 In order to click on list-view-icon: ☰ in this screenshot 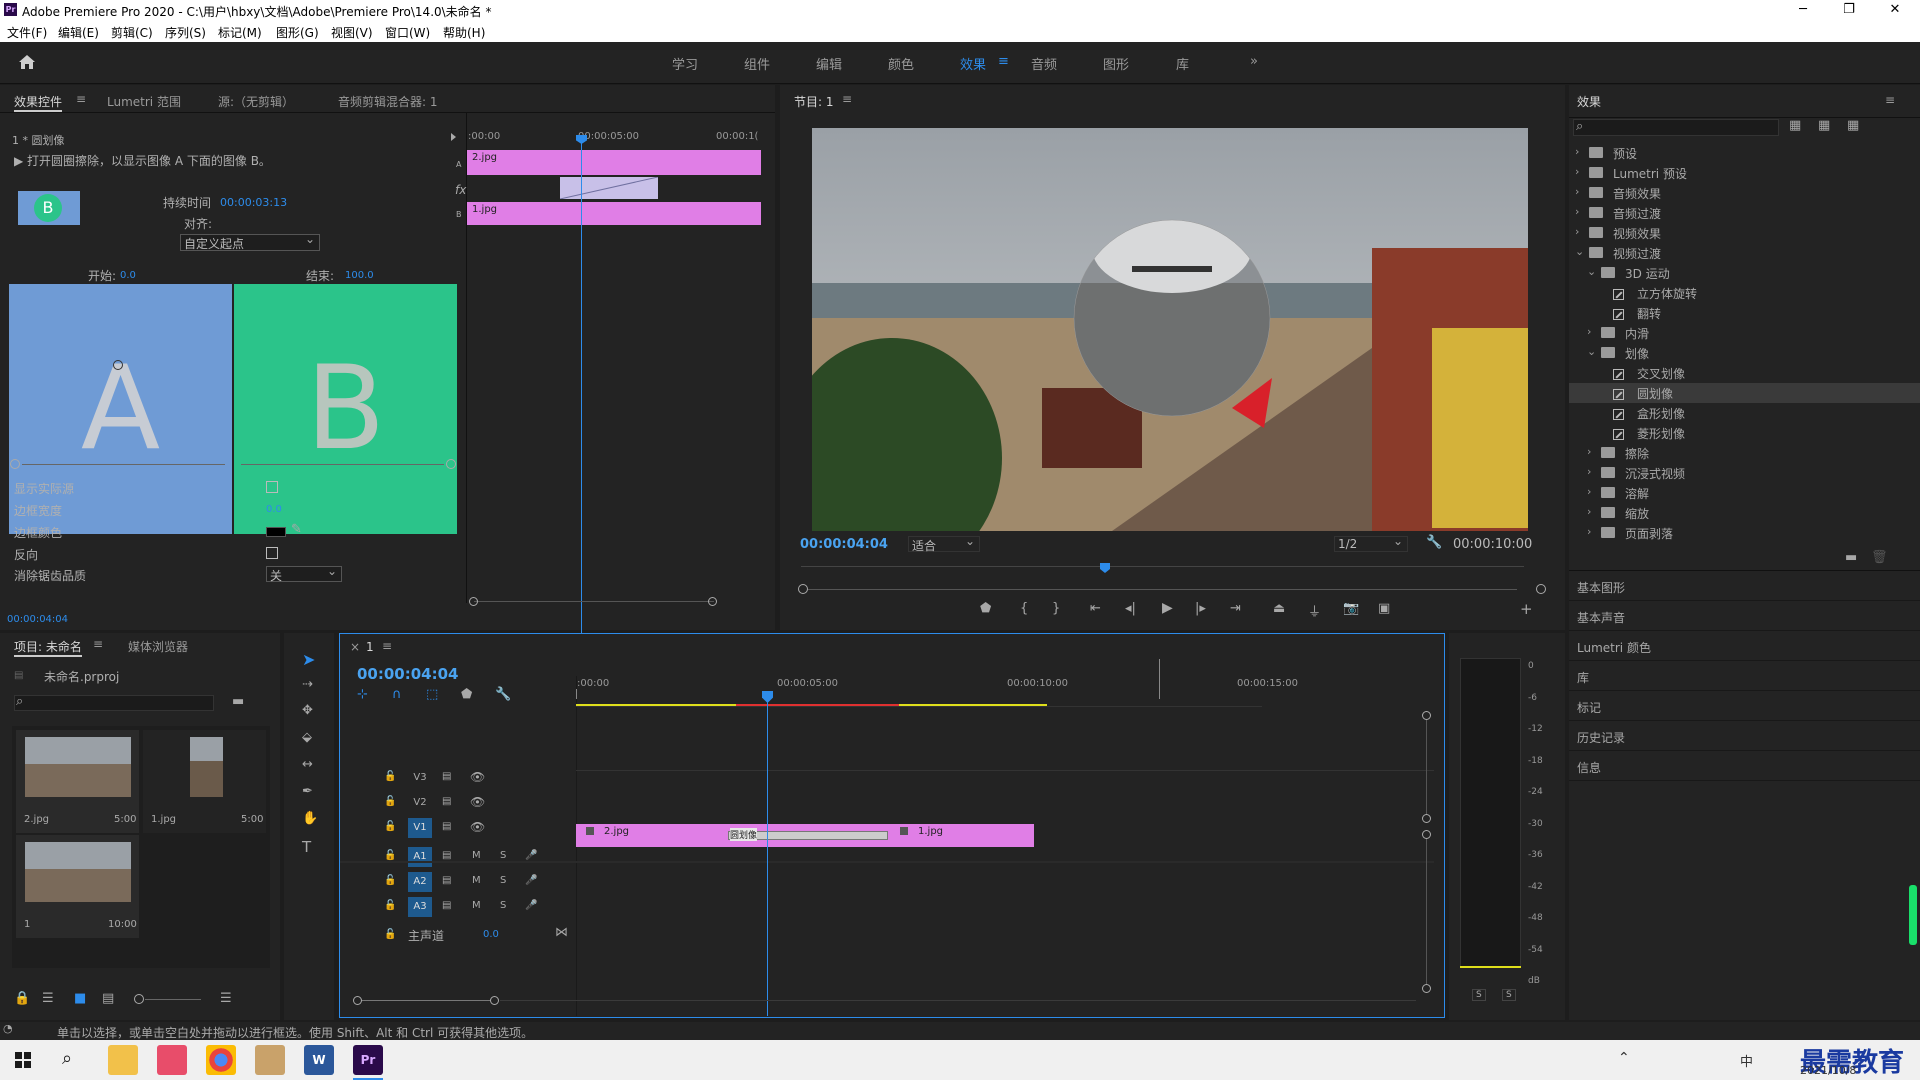, I will do `click(48, 998)`.